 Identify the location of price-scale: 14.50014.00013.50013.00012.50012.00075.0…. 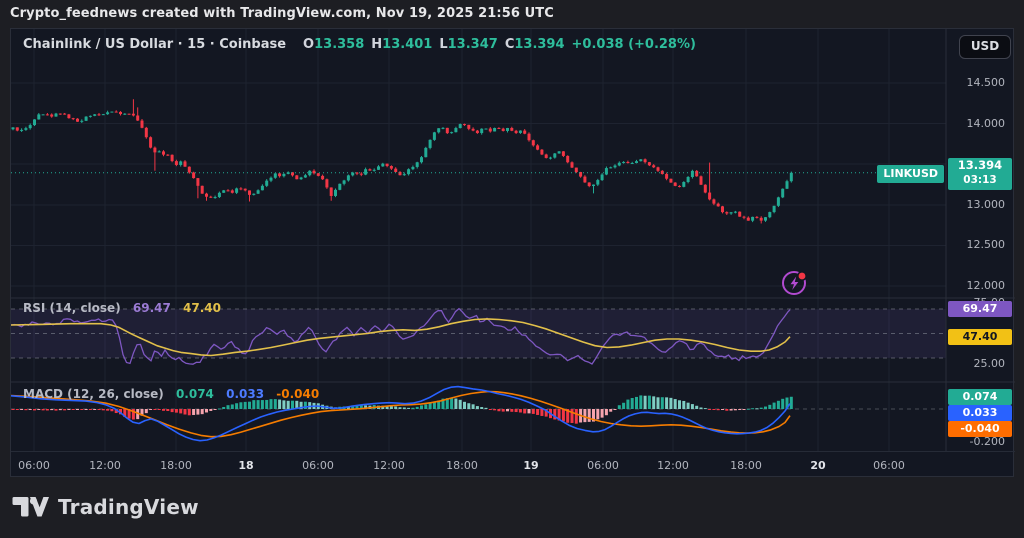
(981, 240).